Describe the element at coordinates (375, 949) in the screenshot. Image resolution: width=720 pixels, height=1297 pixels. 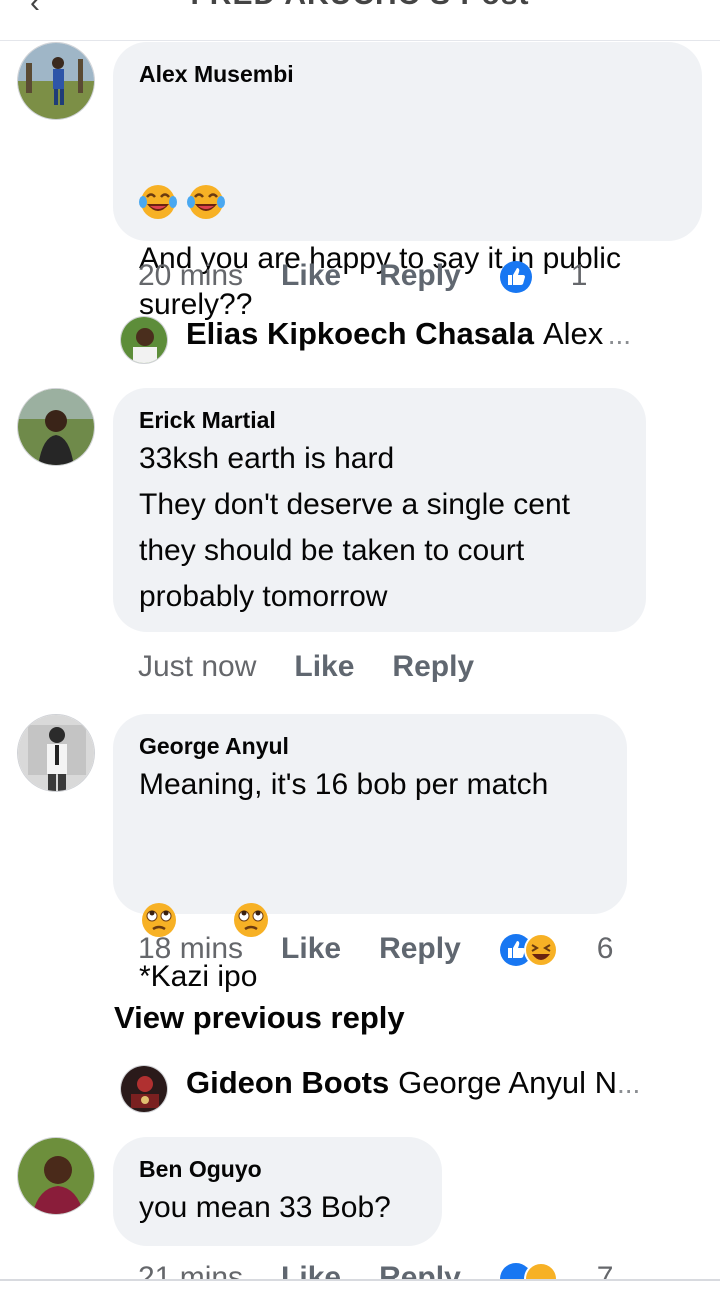
I see `comment-actions-george: 18 mins Like Reply 6` at that location.